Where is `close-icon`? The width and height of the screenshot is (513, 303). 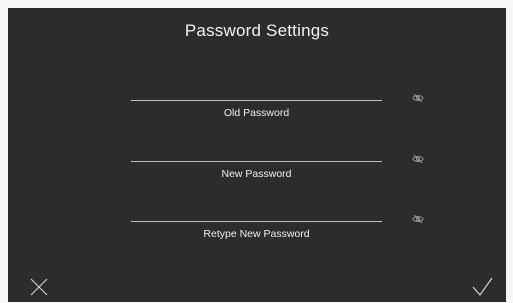
close-icon is located at coordinates (39, 287).